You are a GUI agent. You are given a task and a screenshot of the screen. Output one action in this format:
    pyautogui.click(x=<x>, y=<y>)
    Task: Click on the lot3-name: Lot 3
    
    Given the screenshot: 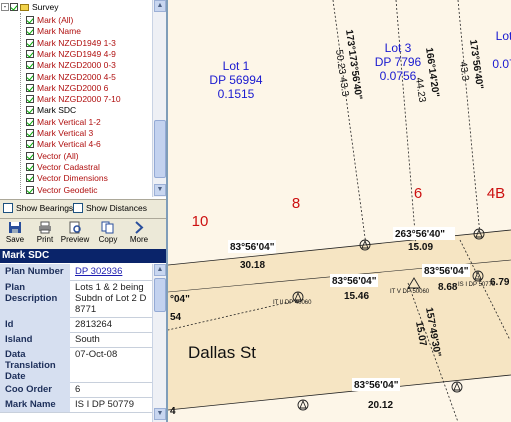 What is the action you would take?
    pyautogui.click(x=398, y=48)
    